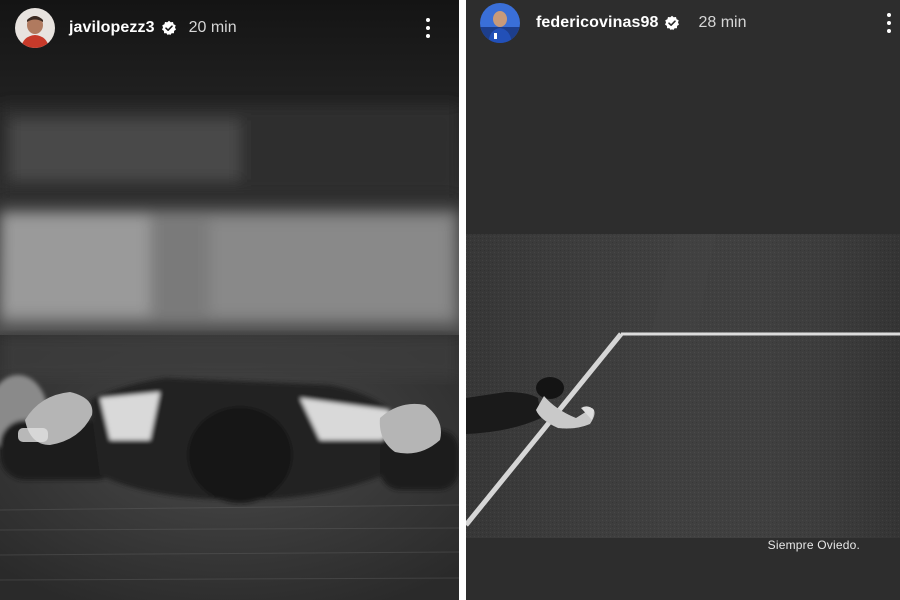  I want to click on username: javilopezz3, so click(112, 28).